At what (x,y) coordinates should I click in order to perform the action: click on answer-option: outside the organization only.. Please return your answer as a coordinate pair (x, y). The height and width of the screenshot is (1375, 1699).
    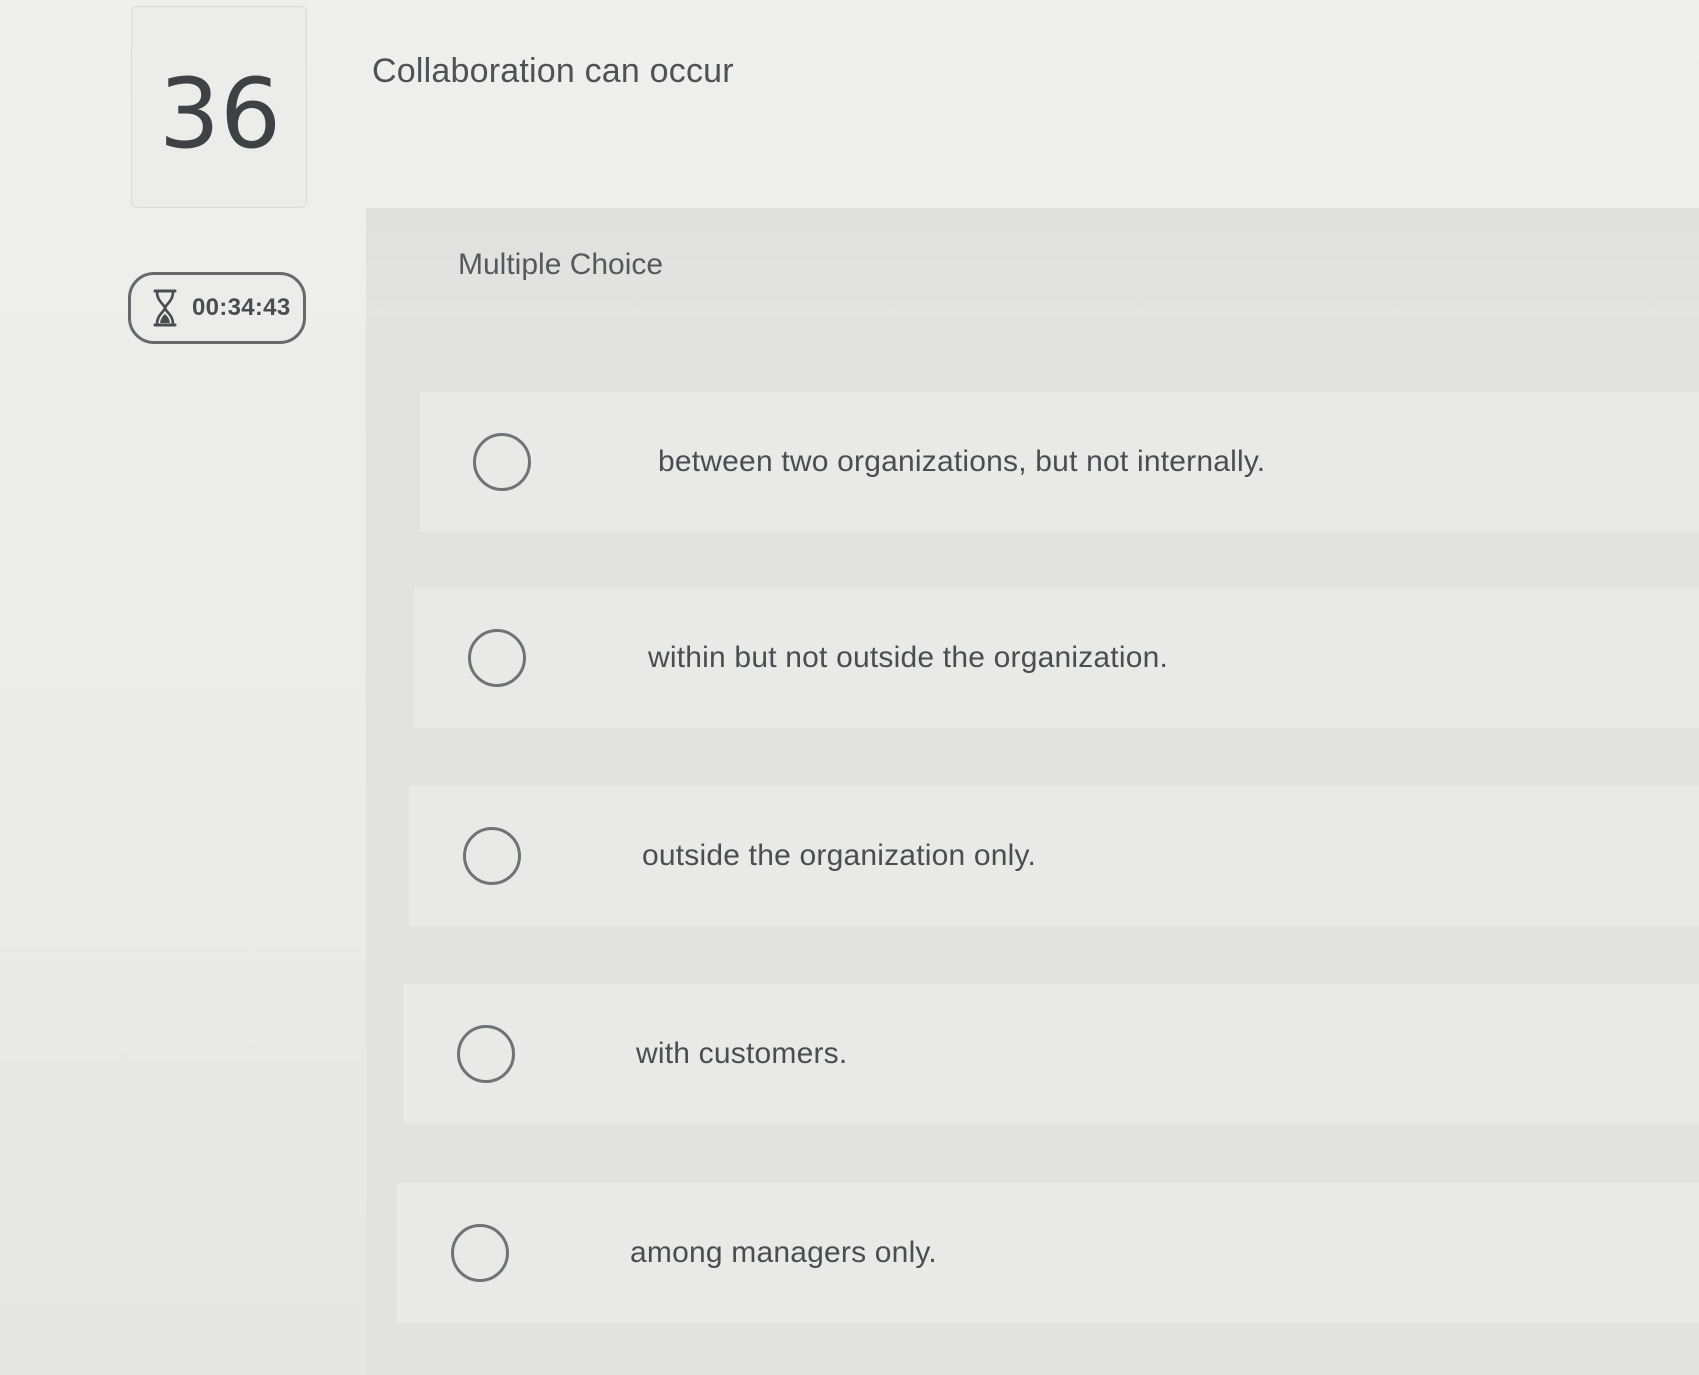
    Looking at the image, I should click on (1054, 856).